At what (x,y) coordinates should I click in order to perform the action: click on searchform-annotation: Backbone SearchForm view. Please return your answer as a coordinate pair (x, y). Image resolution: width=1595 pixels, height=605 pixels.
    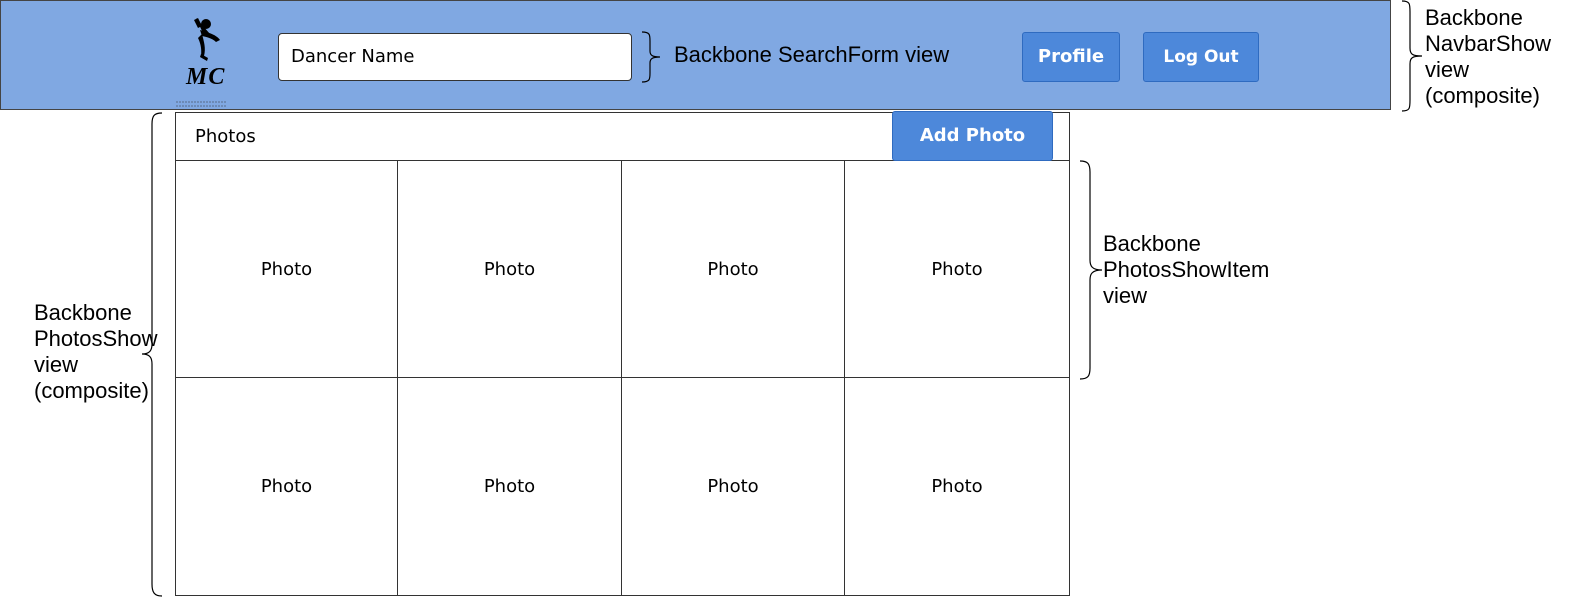
    Looking at the image, I should click on (812, 54).